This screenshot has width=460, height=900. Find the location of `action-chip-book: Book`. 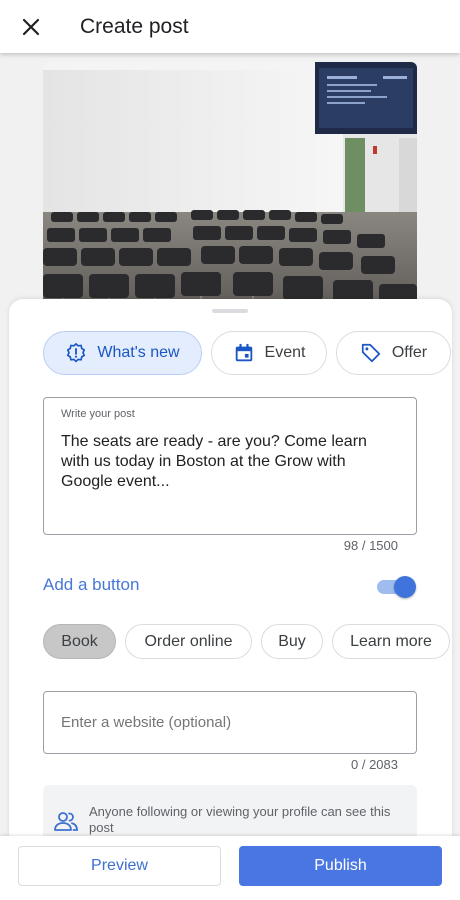

action-chip-book: Book is located at coordinates (79, 641).